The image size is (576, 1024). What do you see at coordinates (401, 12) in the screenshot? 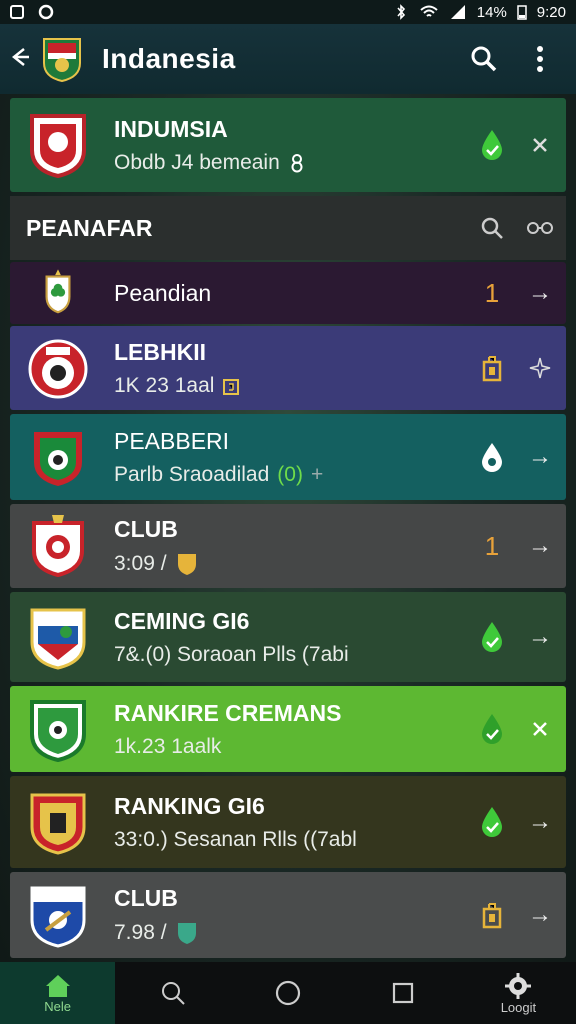
I see `bluetooth-icon` at bounding box center [401, 12].